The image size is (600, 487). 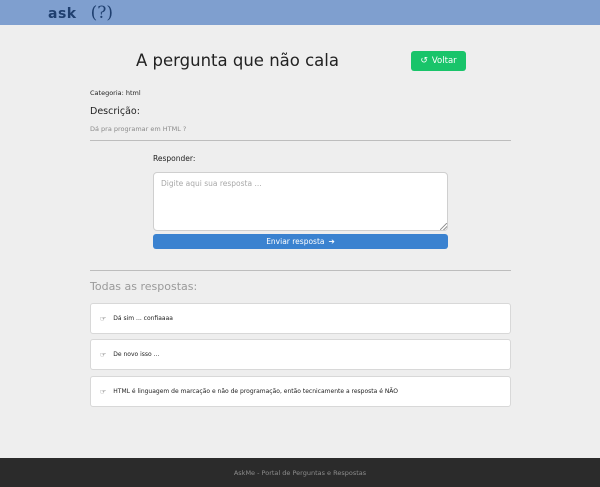 What do you see at coordinates (115, 111) in the screenshot?
I see `description-heading: Descrição:` at bounding box center [115, 111].